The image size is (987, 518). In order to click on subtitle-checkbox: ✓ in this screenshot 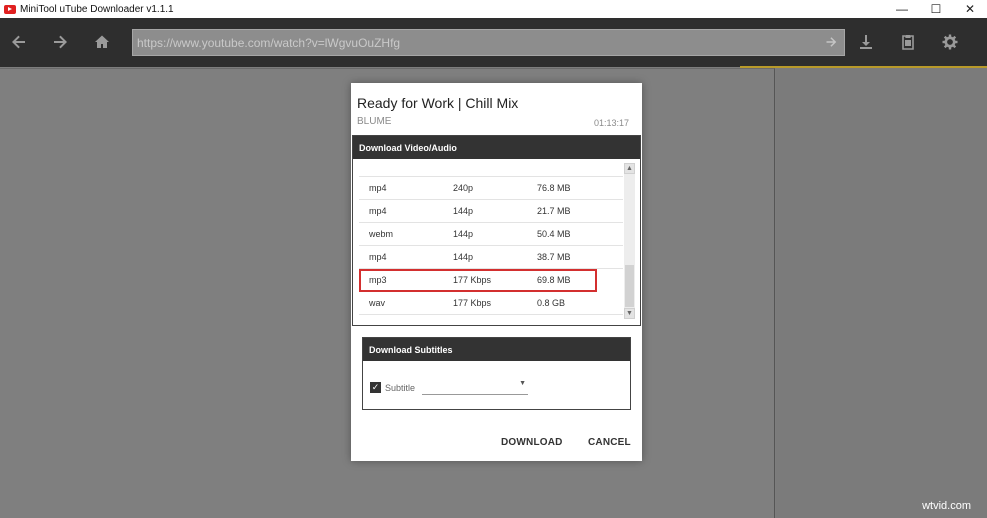, I will do `click(375, 387)`.